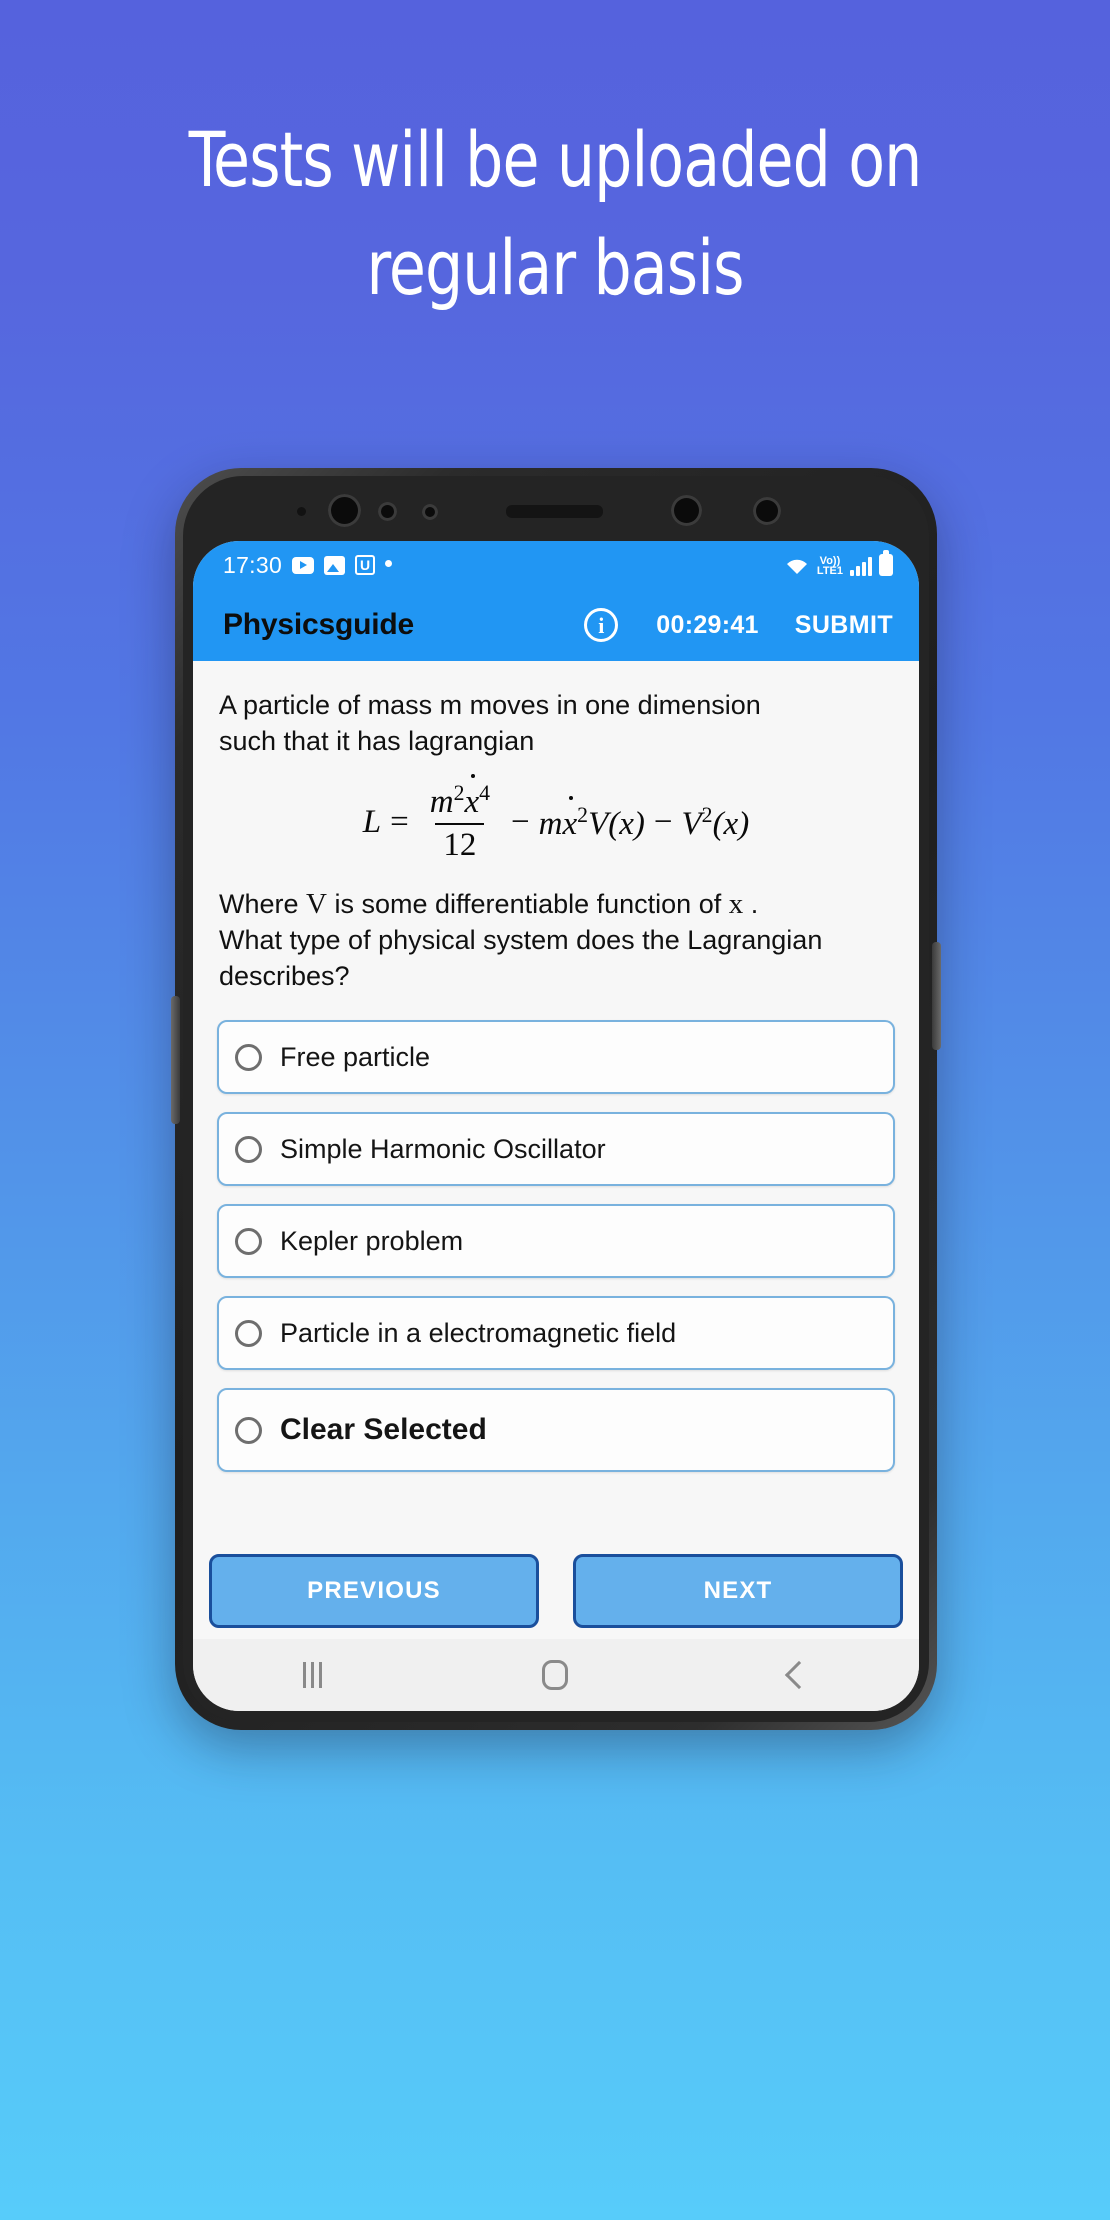 The image size is (1110, 2220). What do you see at coordinates (175, 1060) in the screenshot?
I see `volume-button` at bounding box center [175, 1060].